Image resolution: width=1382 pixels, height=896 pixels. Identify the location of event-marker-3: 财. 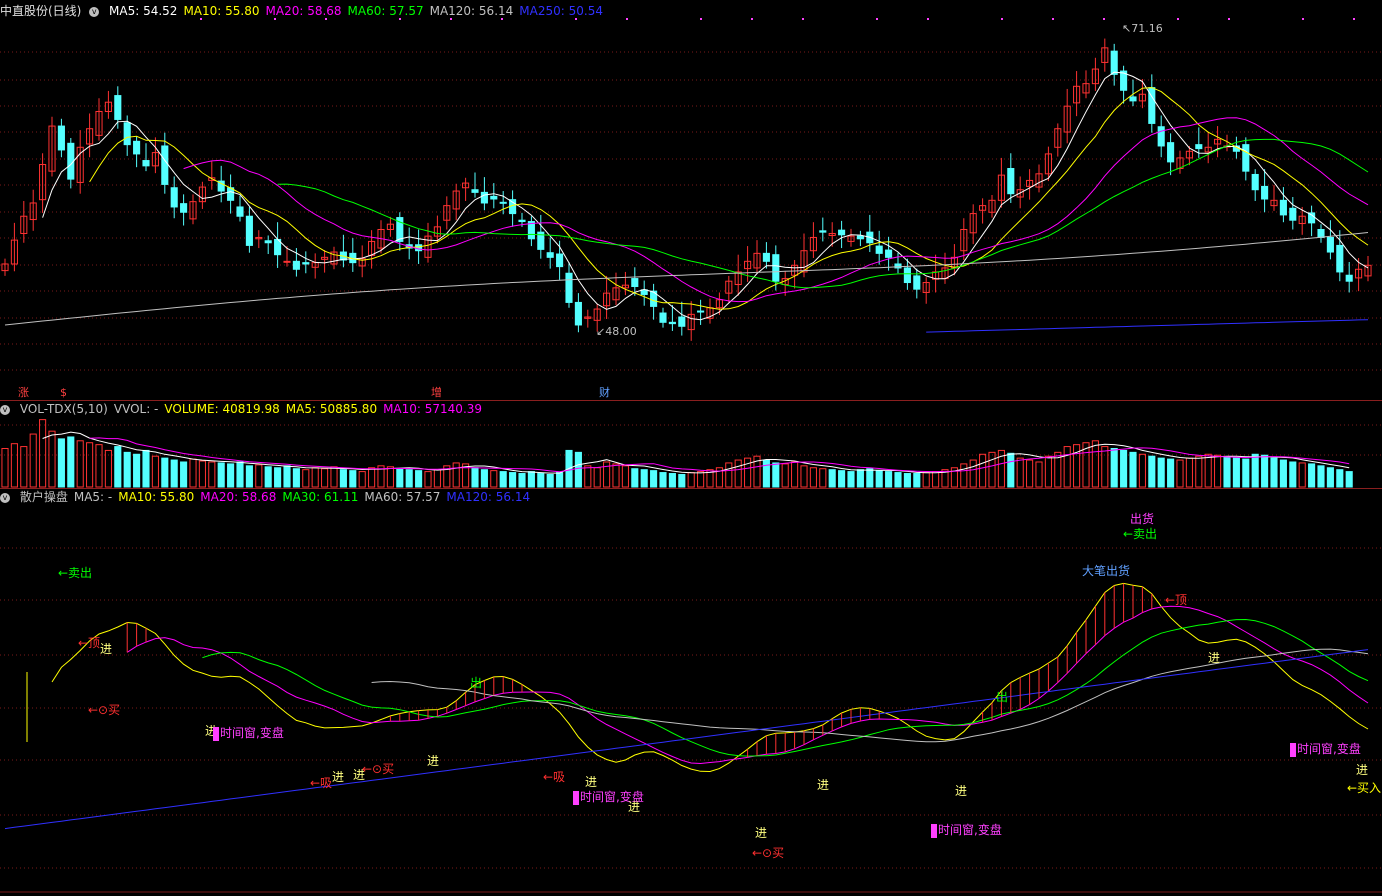
(604, 392).